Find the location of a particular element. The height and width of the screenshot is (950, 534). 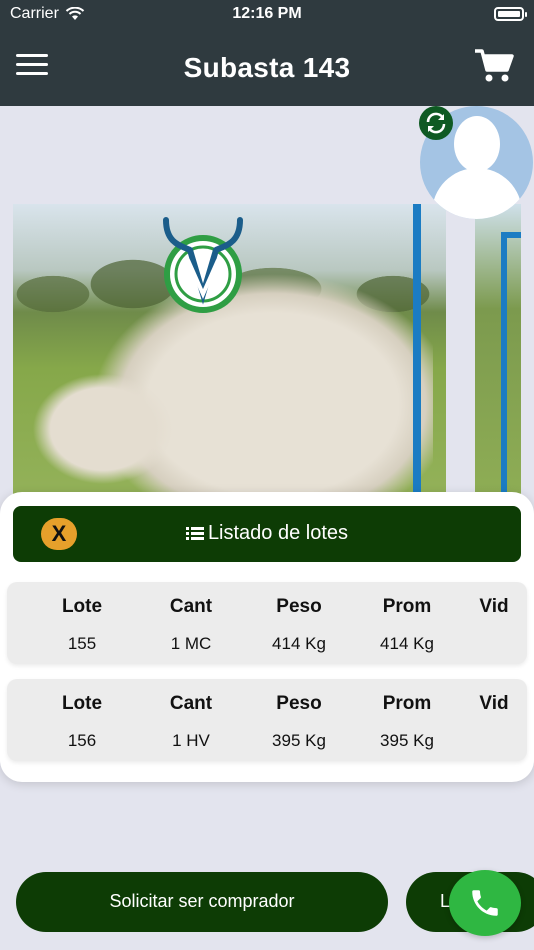

next-media-thumbnail is located at coordinates (498, 354).